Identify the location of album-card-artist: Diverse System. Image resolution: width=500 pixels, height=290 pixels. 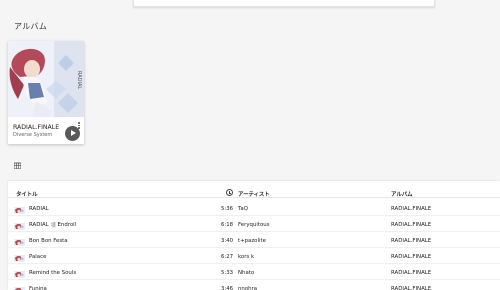
(32, 135).